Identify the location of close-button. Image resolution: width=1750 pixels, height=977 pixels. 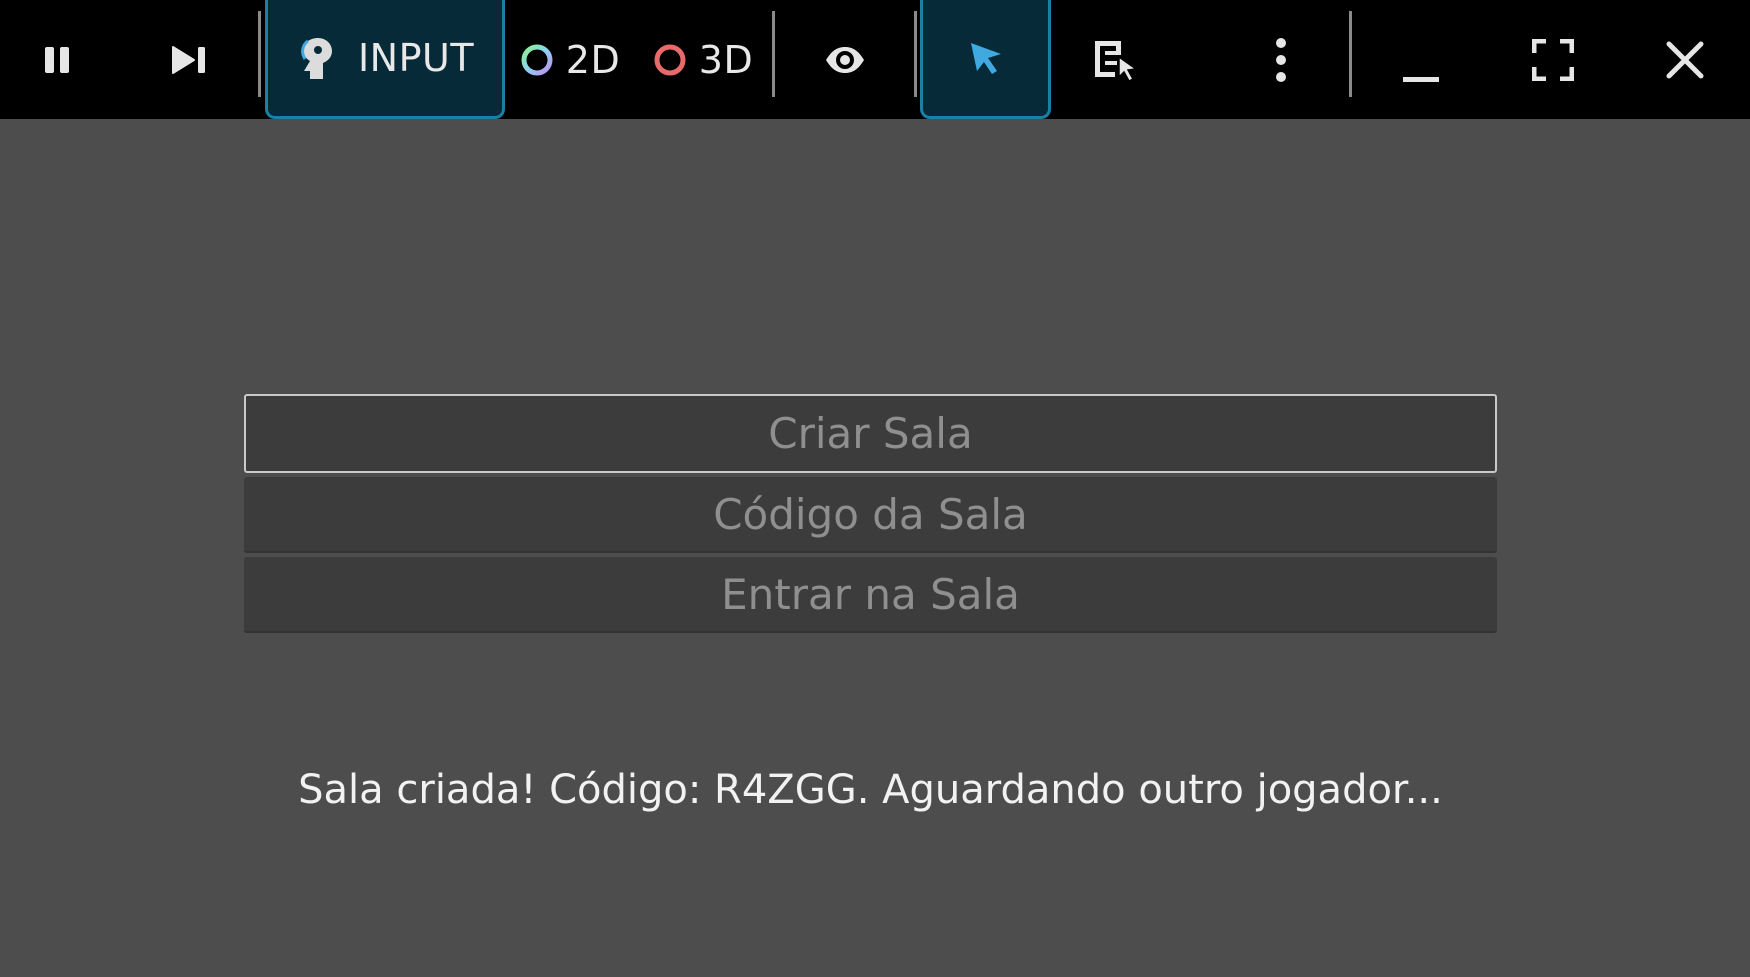
(1685, 59).